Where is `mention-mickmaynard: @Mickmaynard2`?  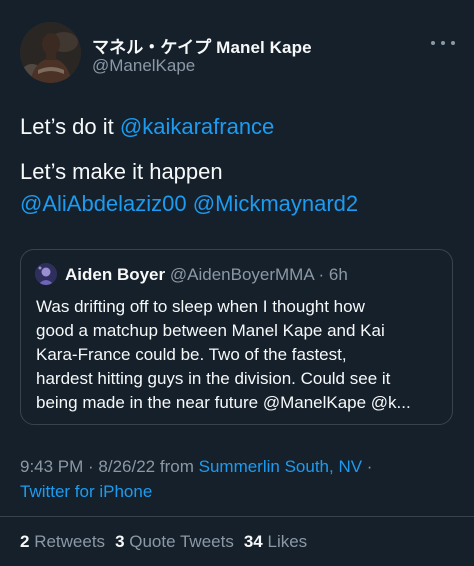
mention-mickmaynard: @Mickmaynard2 is located at coordinates (275, 203).